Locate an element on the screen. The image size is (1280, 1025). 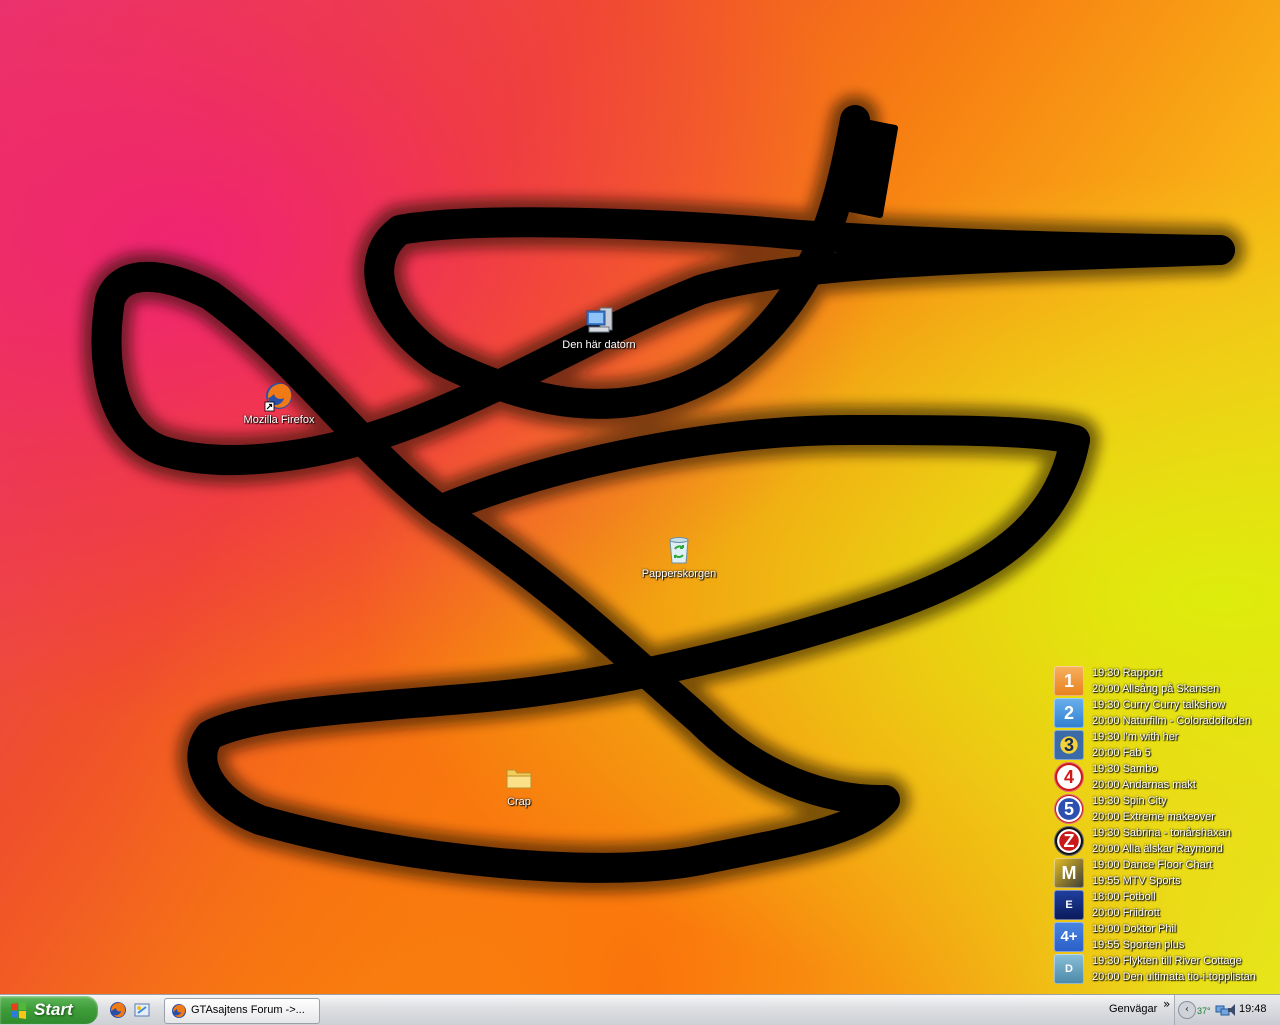
tv-program: 19:30 Sabrina - tonårshäxan is located at coordinates (1161, 833).